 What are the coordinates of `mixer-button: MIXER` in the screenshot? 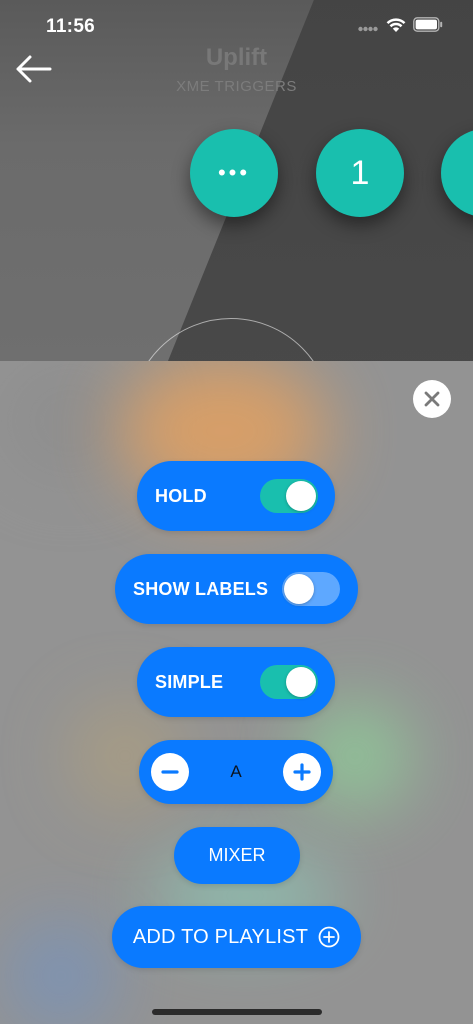 It's located at (237, 855).